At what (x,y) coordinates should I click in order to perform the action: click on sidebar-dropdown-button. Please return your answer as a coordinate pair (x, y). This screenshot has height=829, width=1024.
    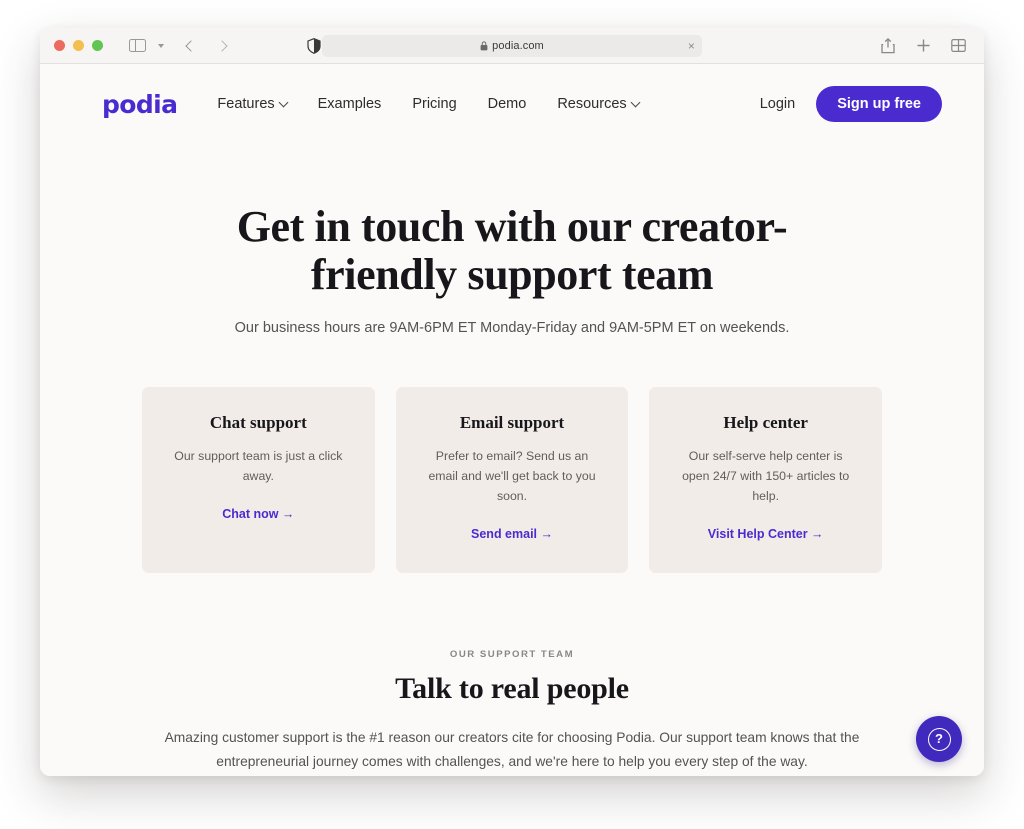
    Looking at the image, I should click on (159, 46).